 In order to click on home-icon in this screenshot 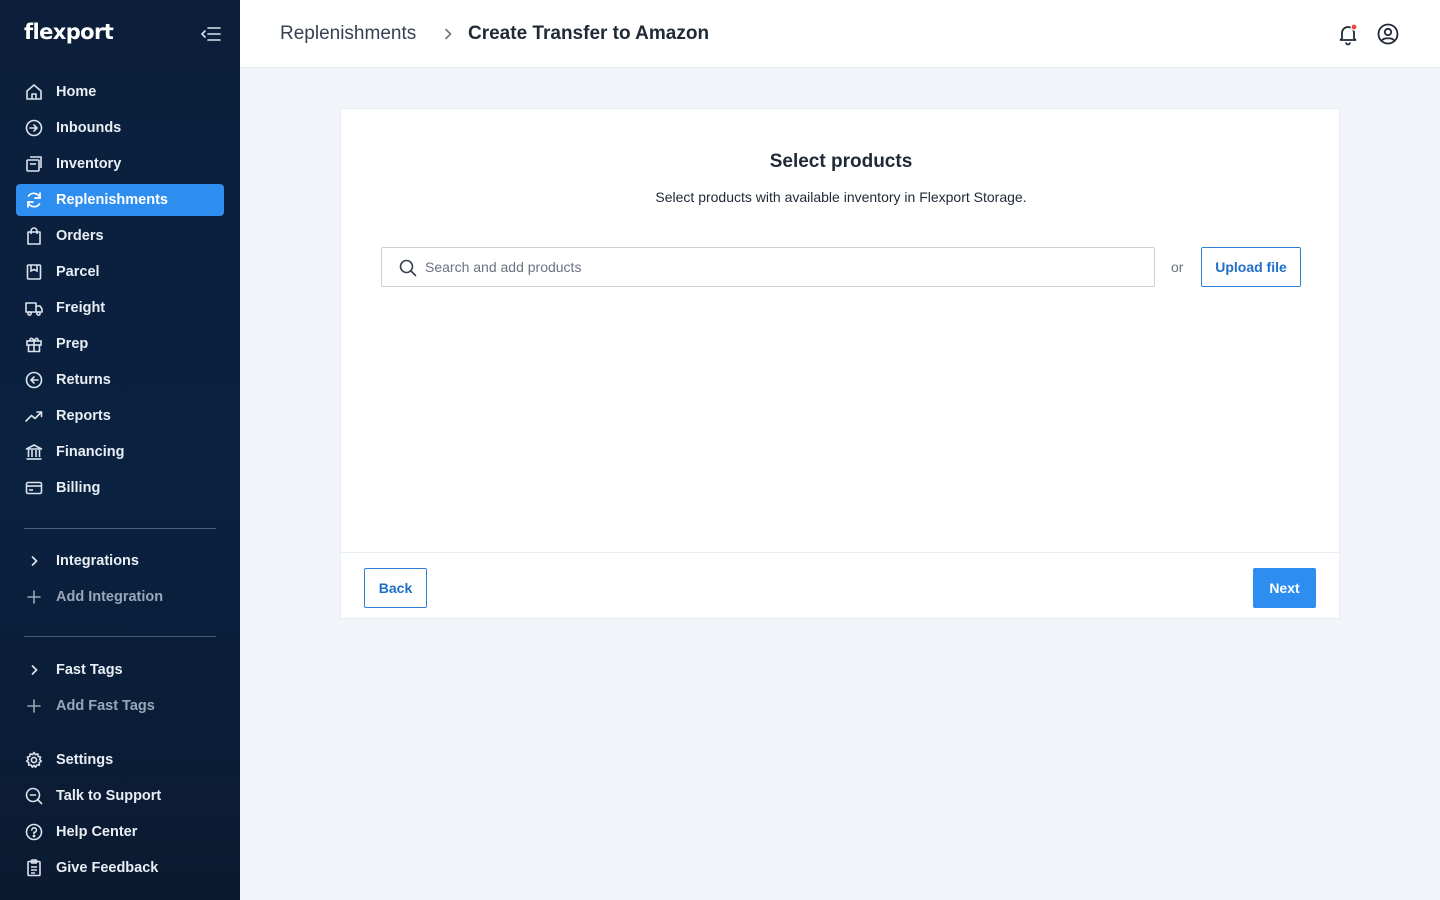, I will do `click(34, 92)`.